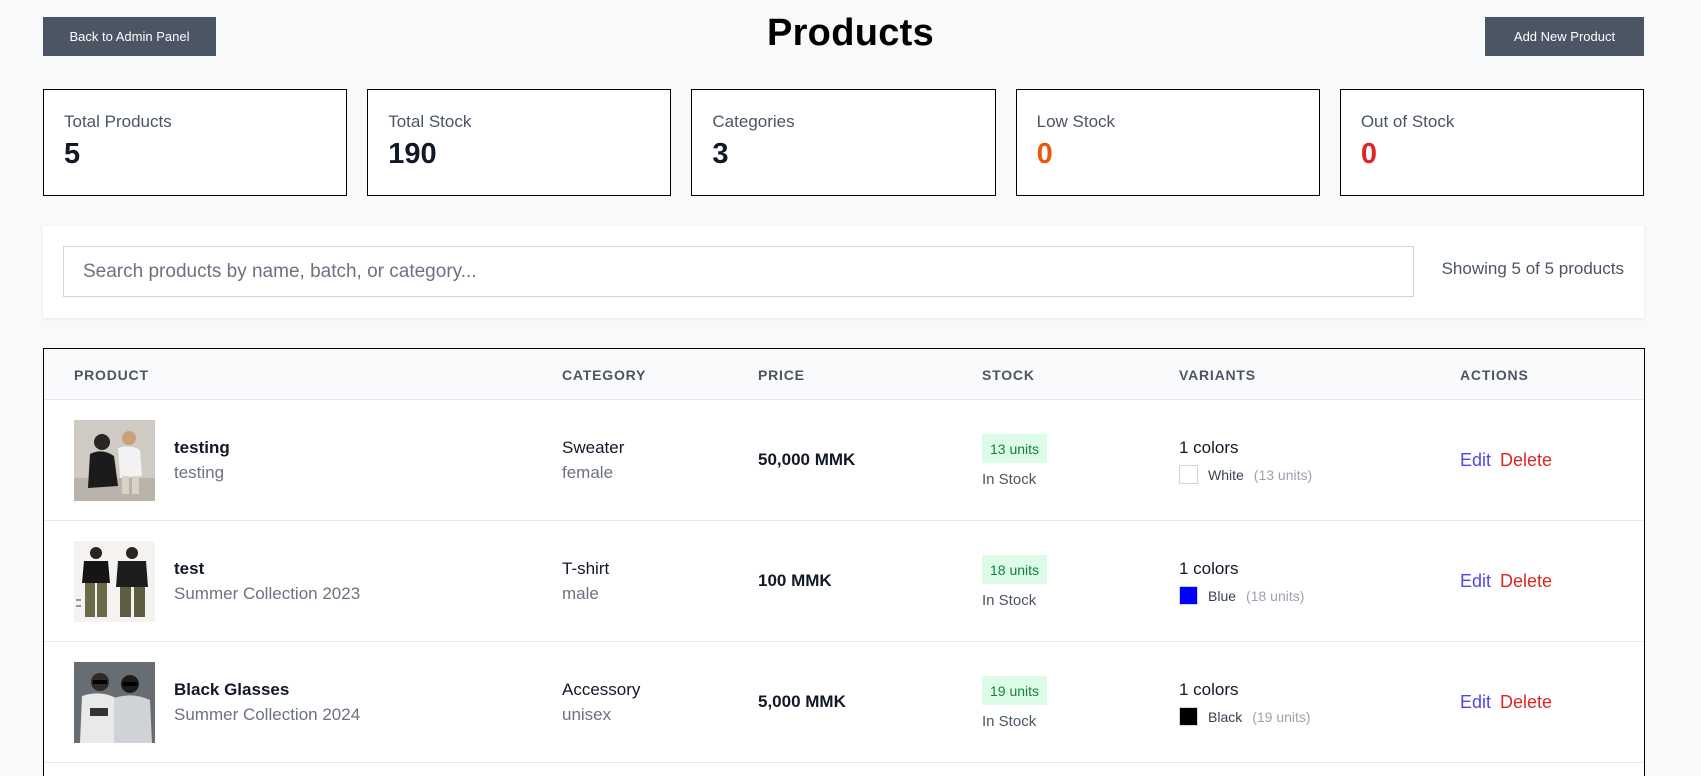 This screenshot has width=1701, height=776. Describe the element at coordinates (781, 375) in the screenshot. I see `header-price: PRICE` at that location.